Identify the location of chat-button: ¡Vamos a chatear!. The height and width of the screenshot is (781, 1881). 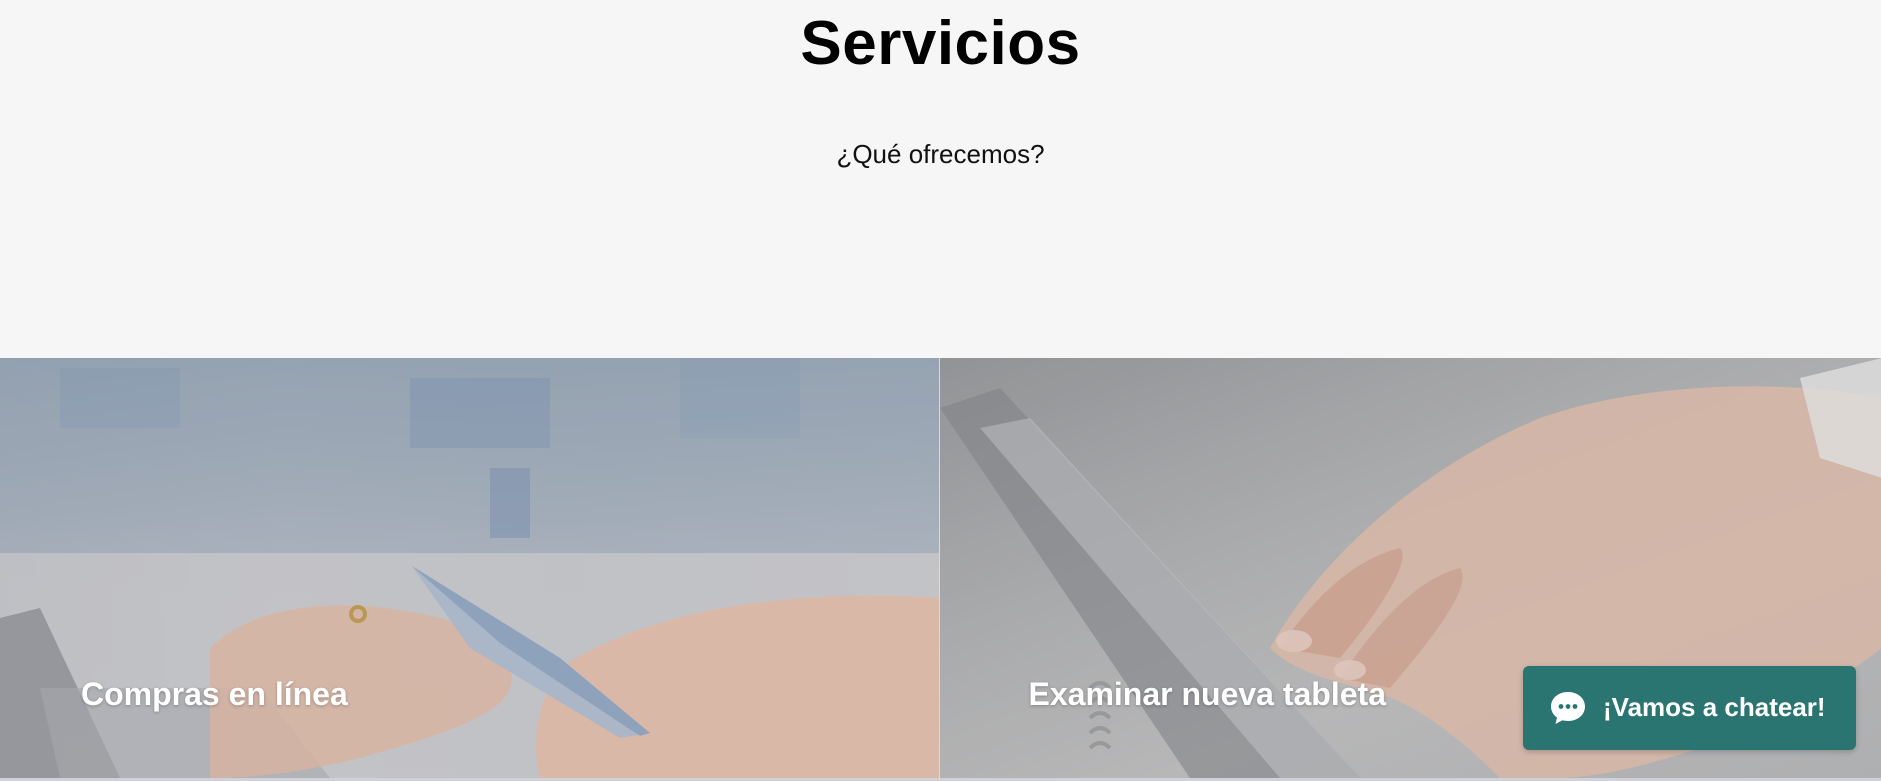
(1689, 708).